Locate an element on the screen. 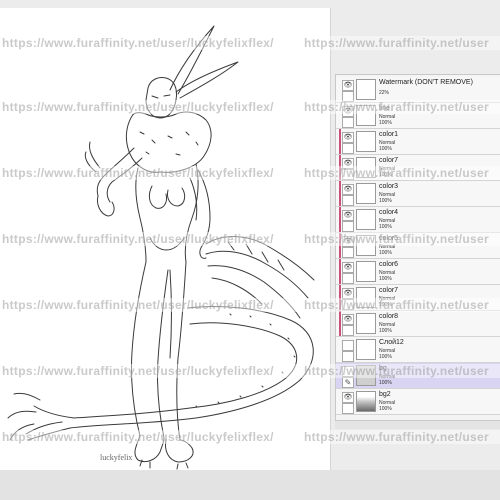  layer-name: color5 is located at coordinates (389, 238).